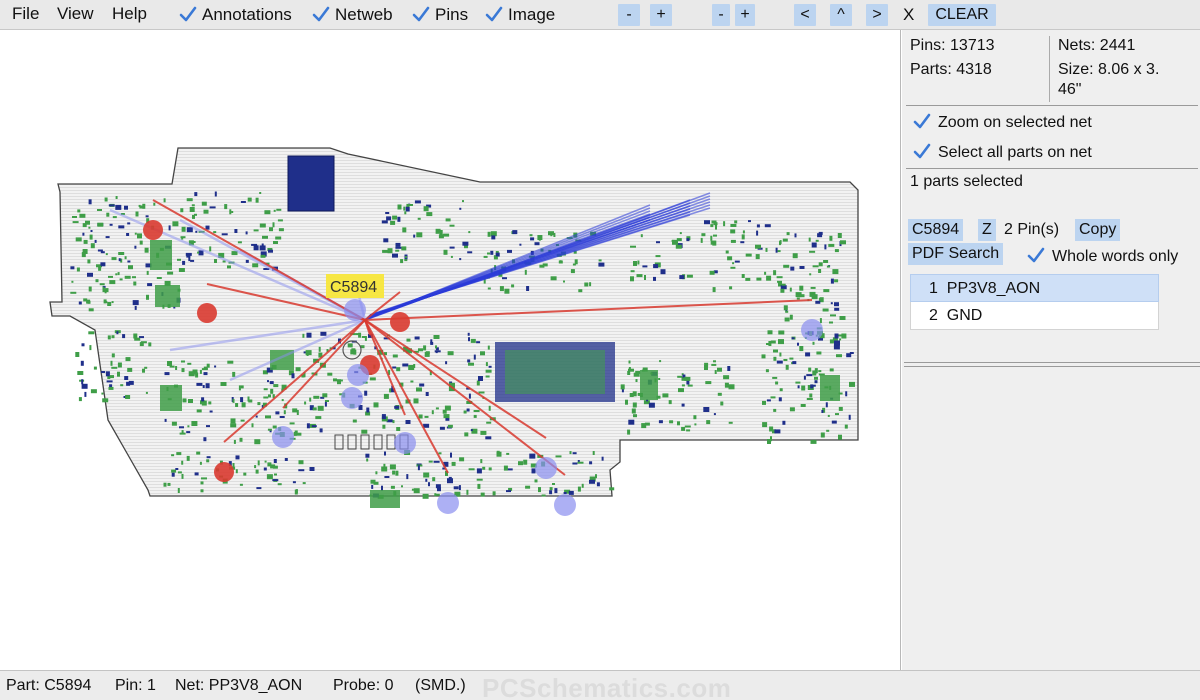 This screenshot has width=1200, height=700. I want to click on select-all-parts-checkbox: Select all parts on net, so click(1002, 151).